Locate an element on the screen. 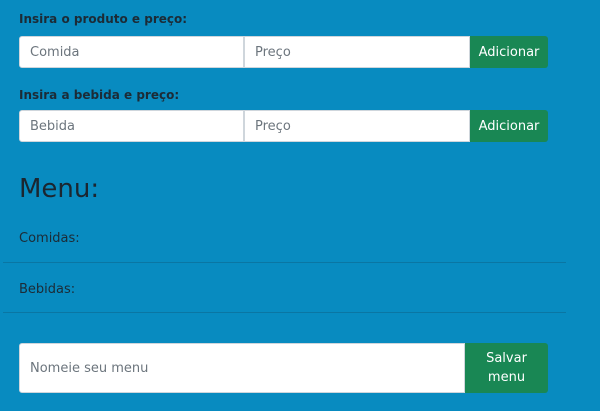 The height and width of the screenshot is (411, 600). foods-list-label: Comidas: is located at coordinates (49, 238).